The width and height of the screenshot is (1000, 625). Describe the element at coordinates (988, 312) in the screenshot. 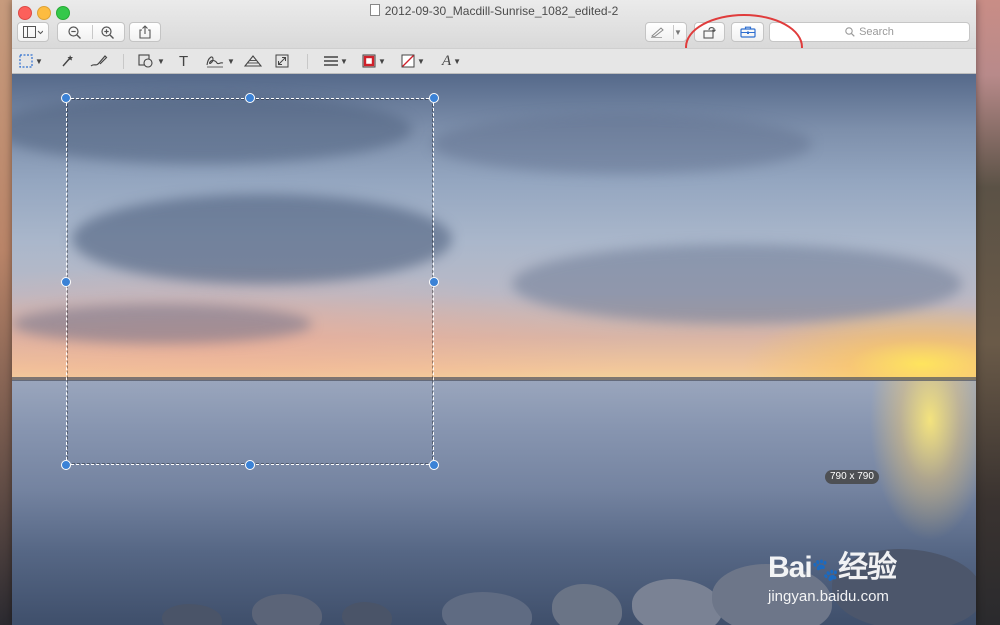

I see `desktop-wallpaper-right` at that location.